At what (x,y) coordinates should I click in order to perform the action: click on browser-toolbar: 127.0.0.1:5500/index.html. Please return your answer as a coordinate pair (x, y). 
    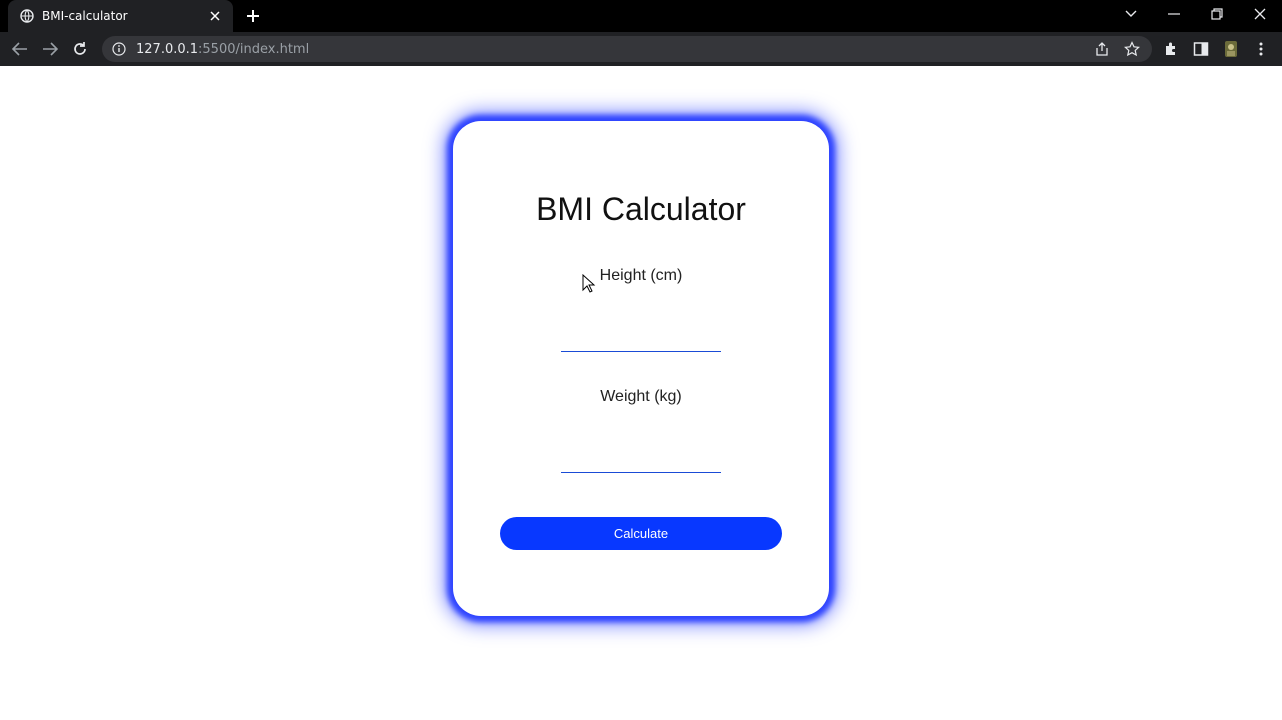
    Looking at the image, I should click on (641, 49).